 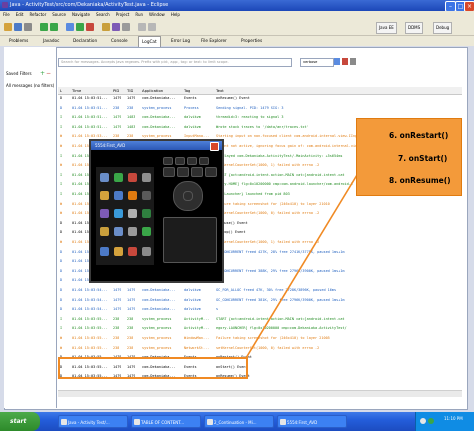 What do you see at coordinates (64, 422) in the screenshot?
I see `eclipse-icon` at bounding box center [64, 422].